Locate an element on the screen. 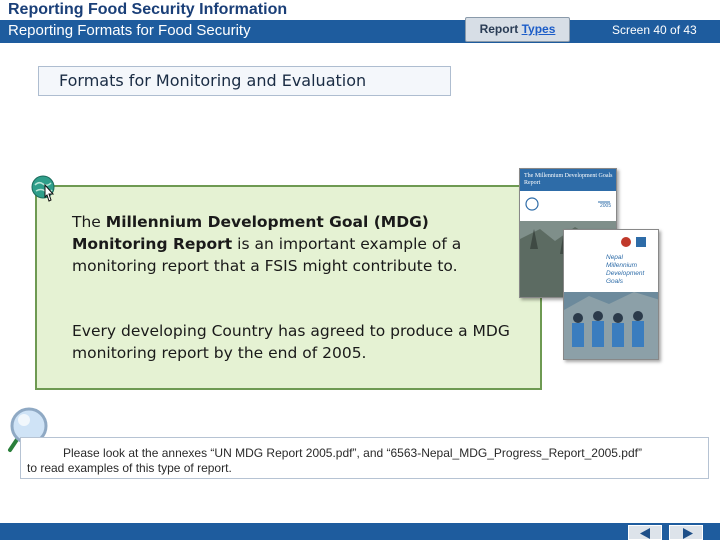  module-title: Reporting Formats for Food Security is located at coordinates (129, 30).